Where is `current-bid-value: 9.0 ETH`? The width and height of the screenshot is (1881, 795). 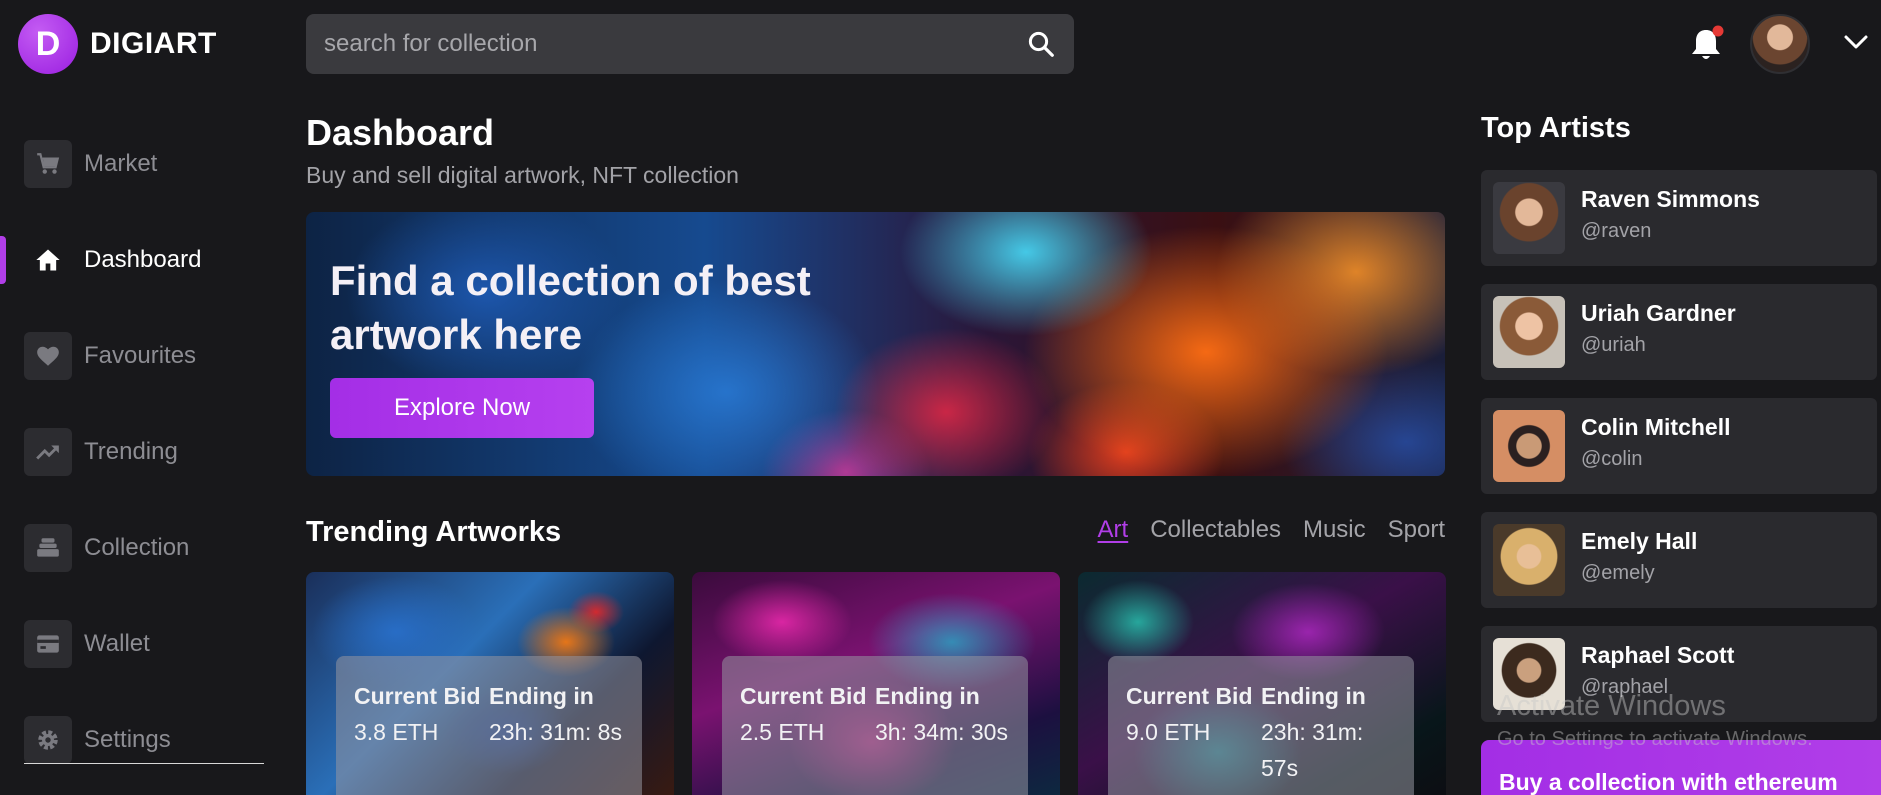 current-bid-value: 9.0 ETH is located at coordinates (1168, 732).